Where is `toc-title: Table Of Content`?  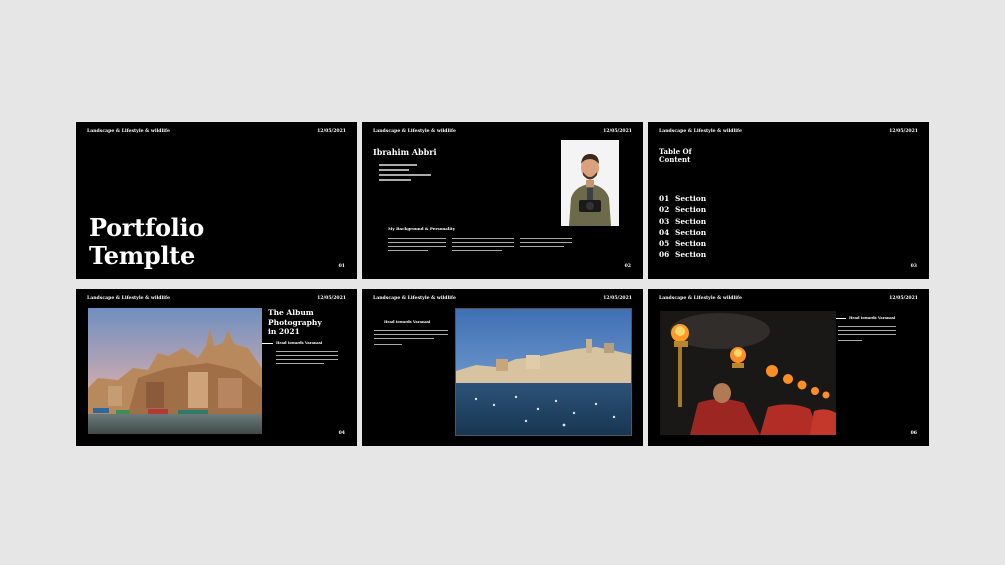
toc-title: Table Of Content is located at coordinates (675, 156).